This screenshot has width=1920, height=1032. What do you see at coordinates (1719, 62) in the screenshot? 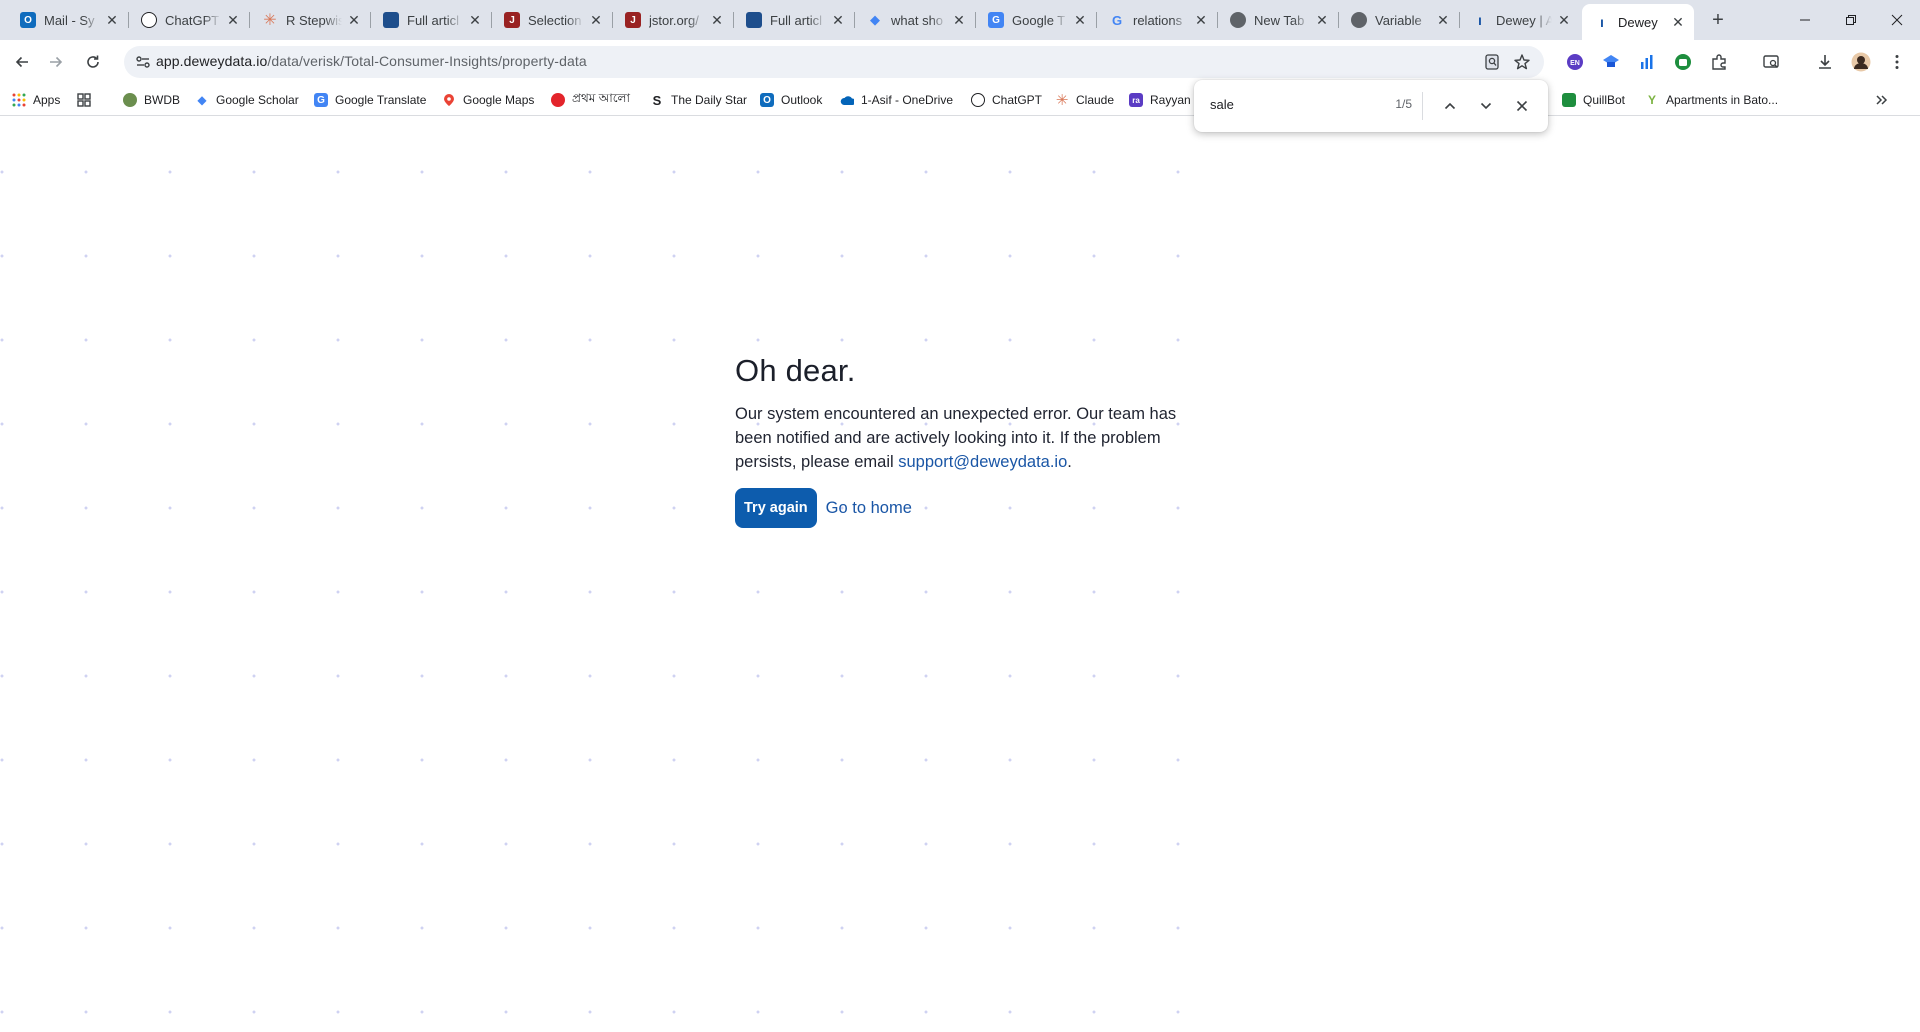
I see `extensions-puzzle-icon` at bounding box center [1719, 62].